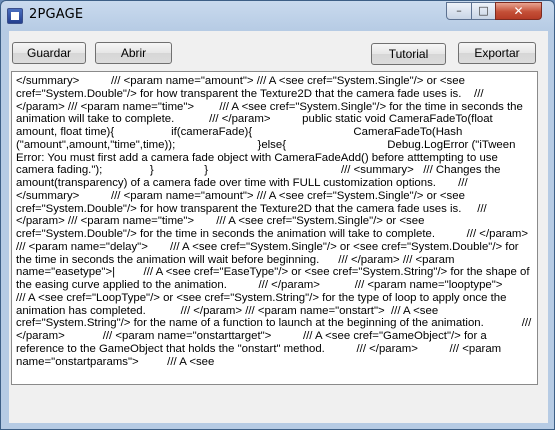 The width and height of the screenshot is (555, 430). What do you see at coordinates (56, 14) in the screenshot?
I see `window-title: 2PGAGE` at bounding box center [56, 14].